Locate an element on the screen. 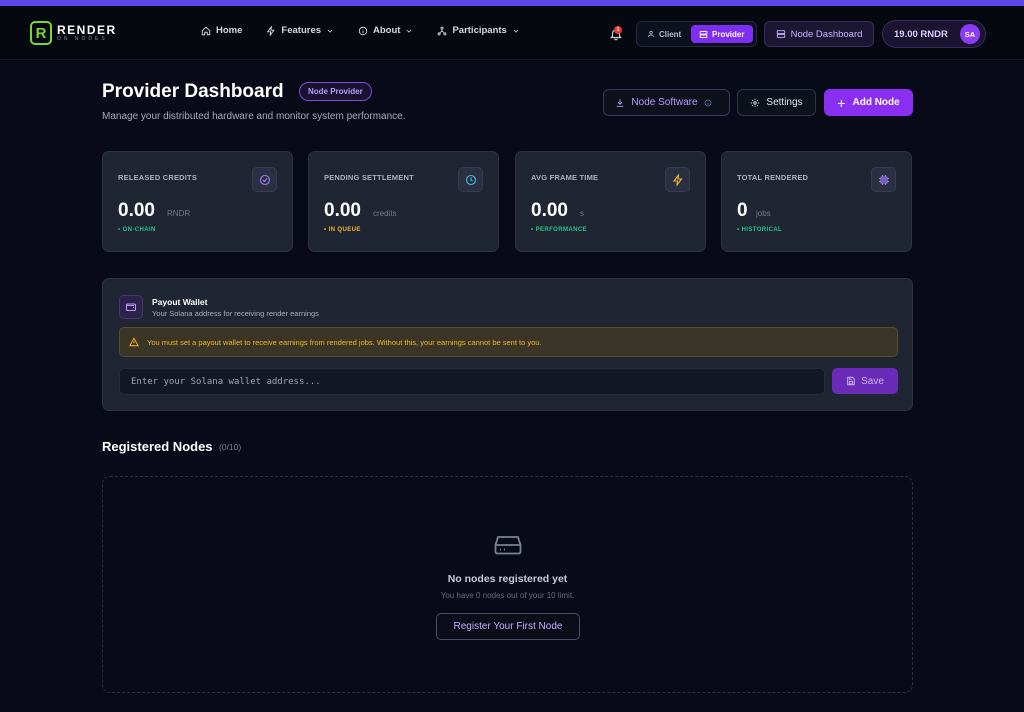  wallet-icon is located at coordinates (131, 307).